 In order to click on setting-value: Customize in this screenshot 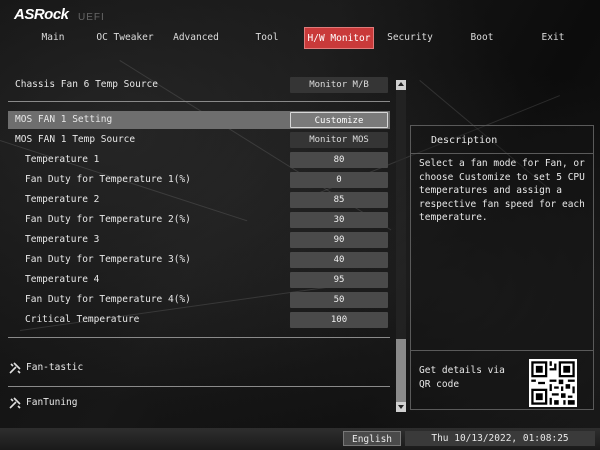, I will do `click(339, 120)`.